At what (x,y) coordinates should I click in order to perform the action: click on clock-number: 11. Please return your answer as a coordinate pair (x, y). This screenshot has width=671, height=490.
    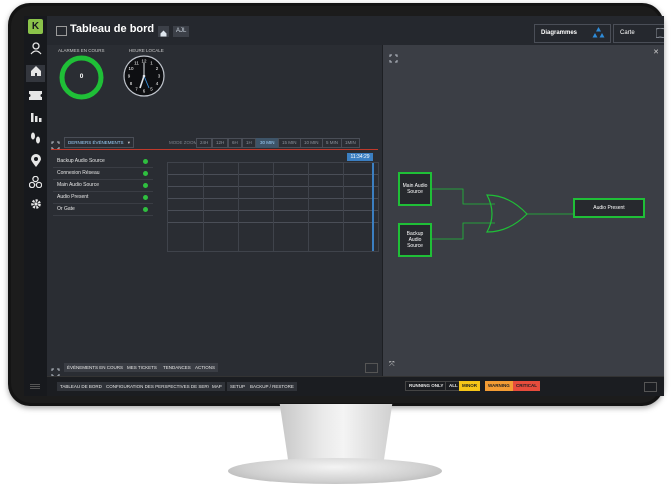
    Looking at the image, I should click on (136, 63).